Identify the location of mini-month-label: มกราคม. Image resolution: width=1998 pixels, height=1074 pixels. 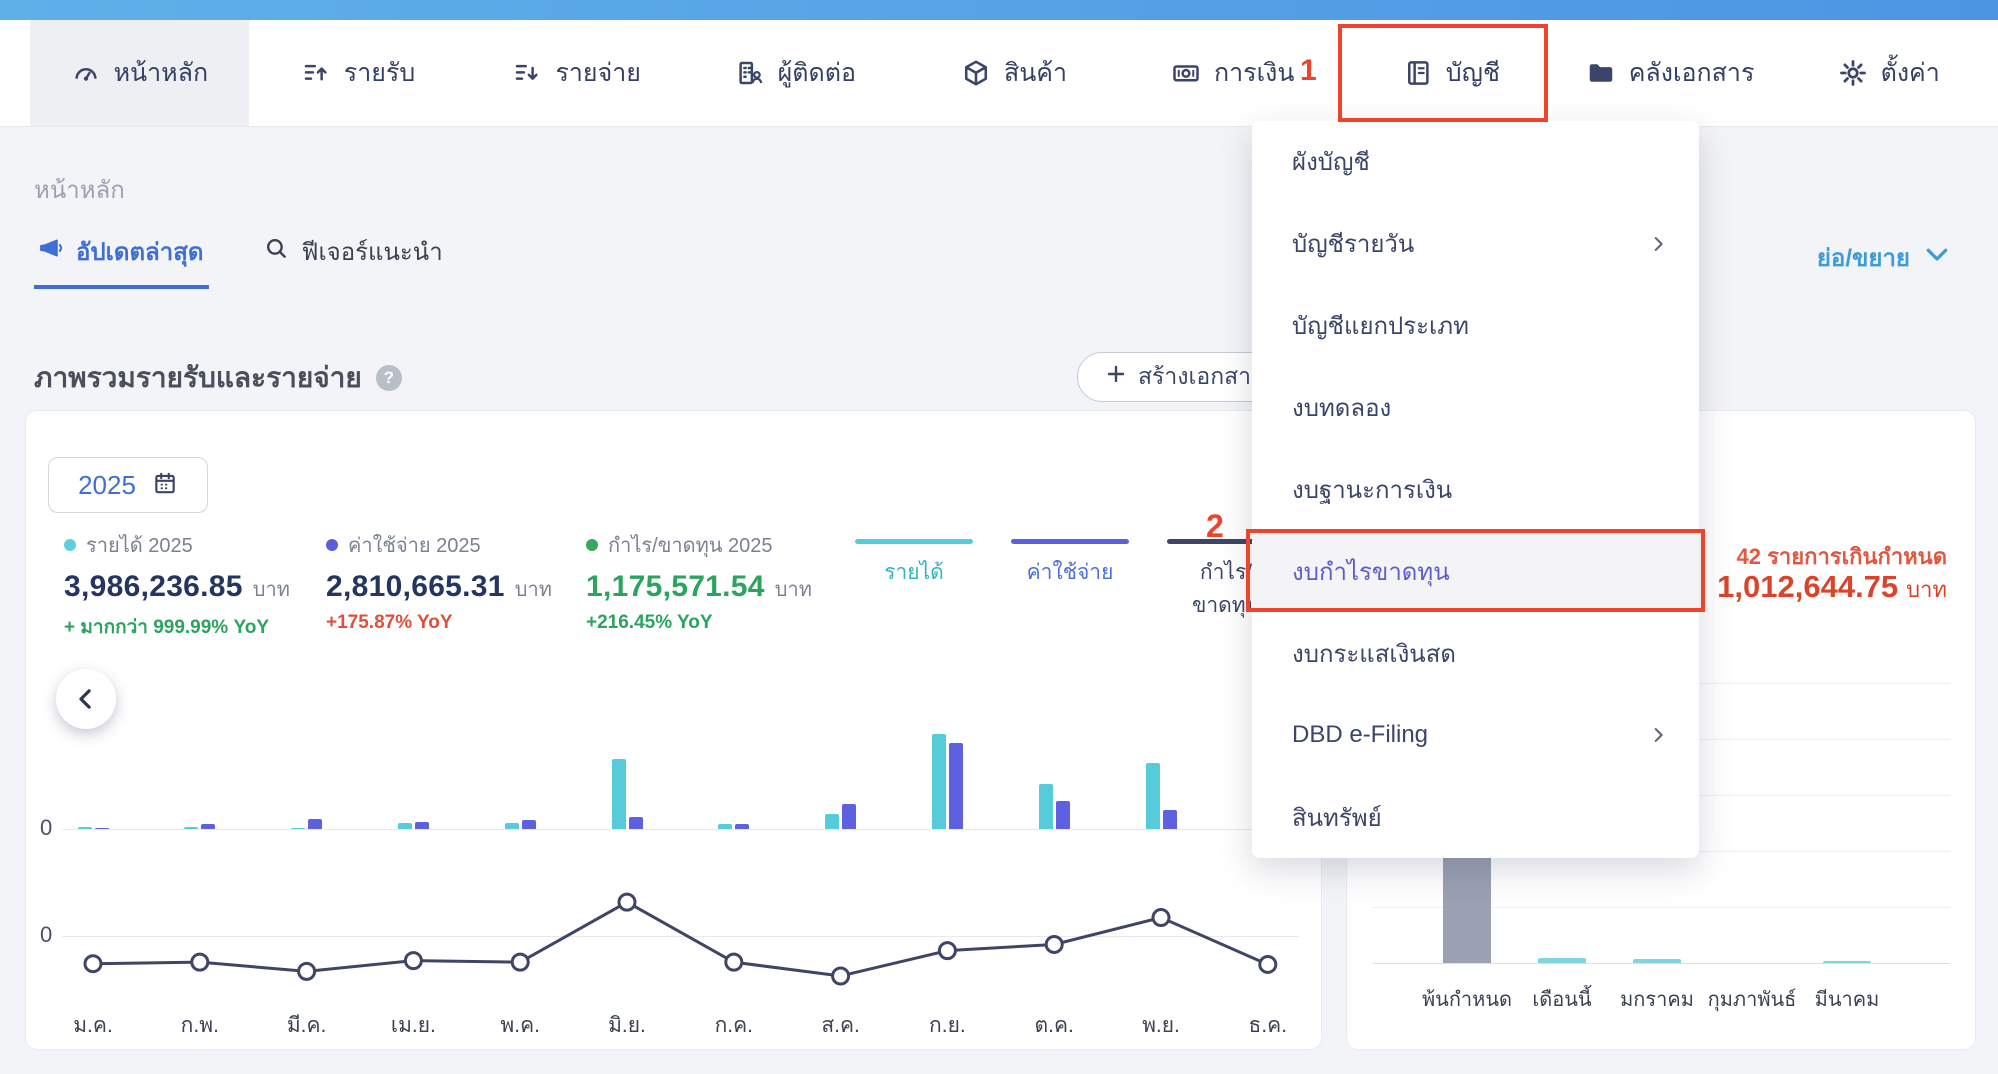
(1657, 1000).